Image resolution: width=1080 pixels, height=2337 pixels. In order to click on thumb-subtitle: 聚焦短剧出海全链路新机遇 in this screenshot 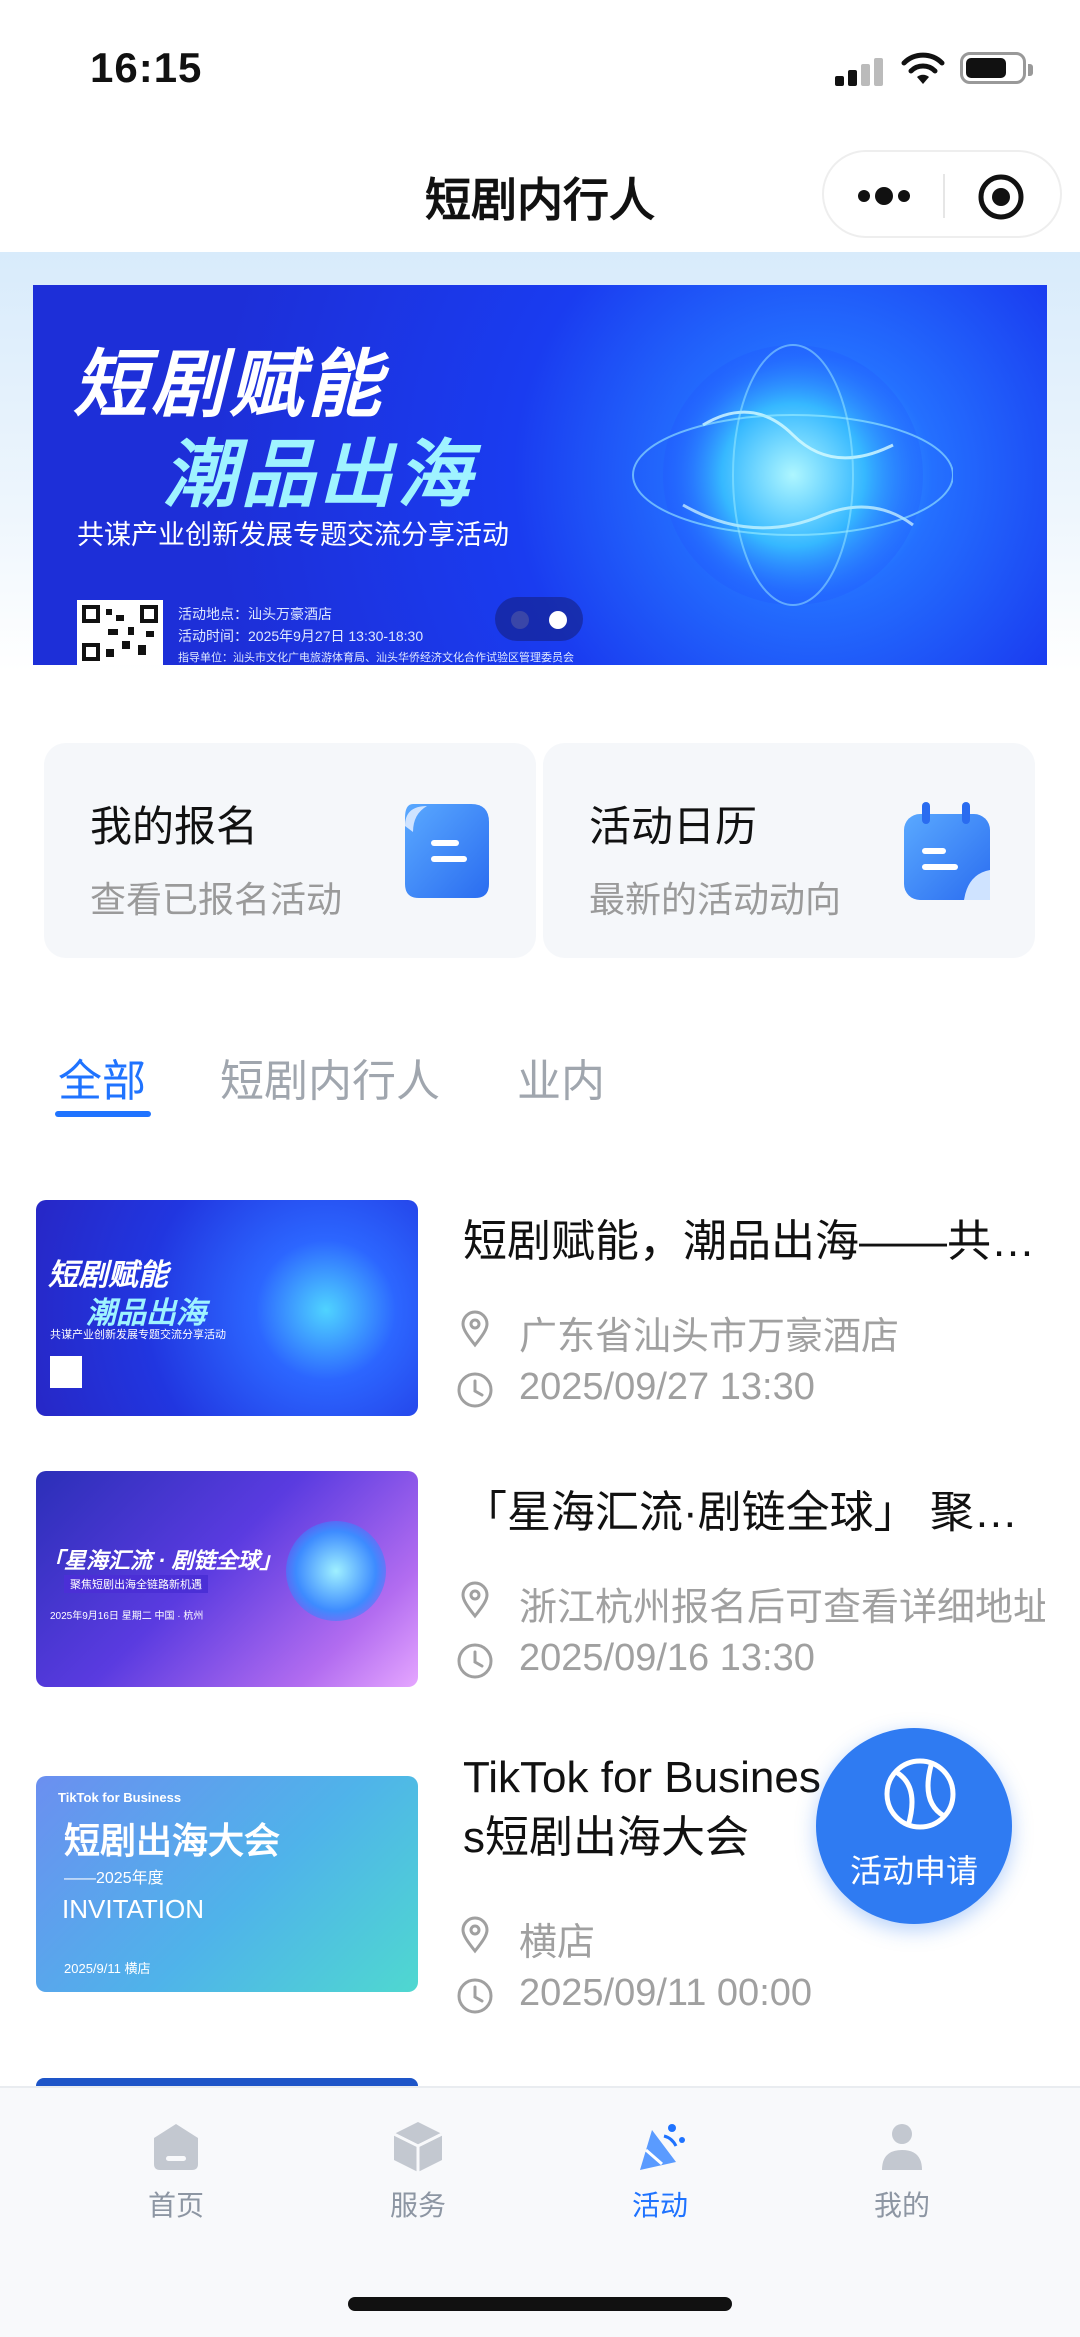, I will do `click(136, 1584)`.